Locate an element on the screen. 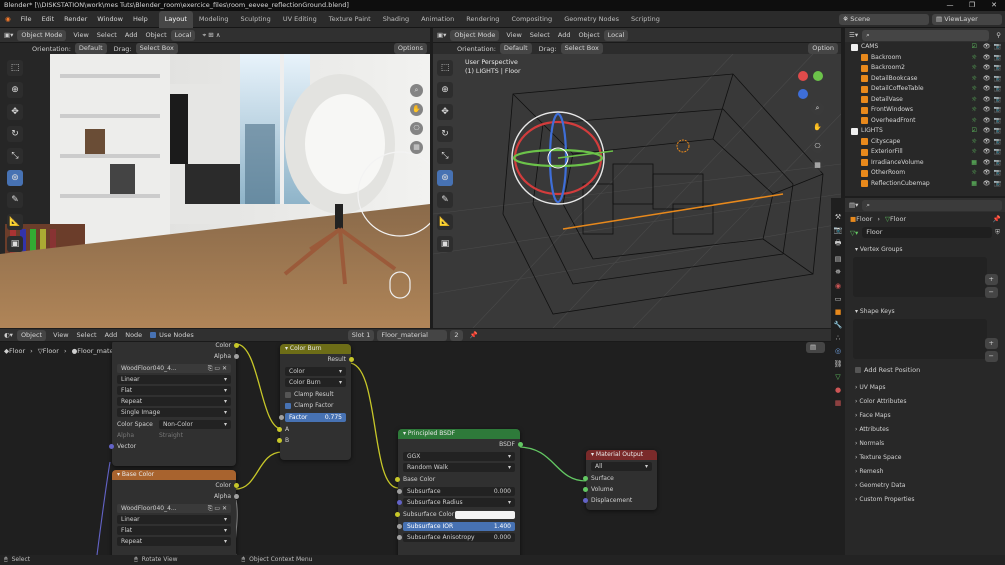 The height and width of the screenshot is (565, 1005). outliner-item: ReflectionCubemap ▦ 👁 📷 is located at coordinates (925, 184).